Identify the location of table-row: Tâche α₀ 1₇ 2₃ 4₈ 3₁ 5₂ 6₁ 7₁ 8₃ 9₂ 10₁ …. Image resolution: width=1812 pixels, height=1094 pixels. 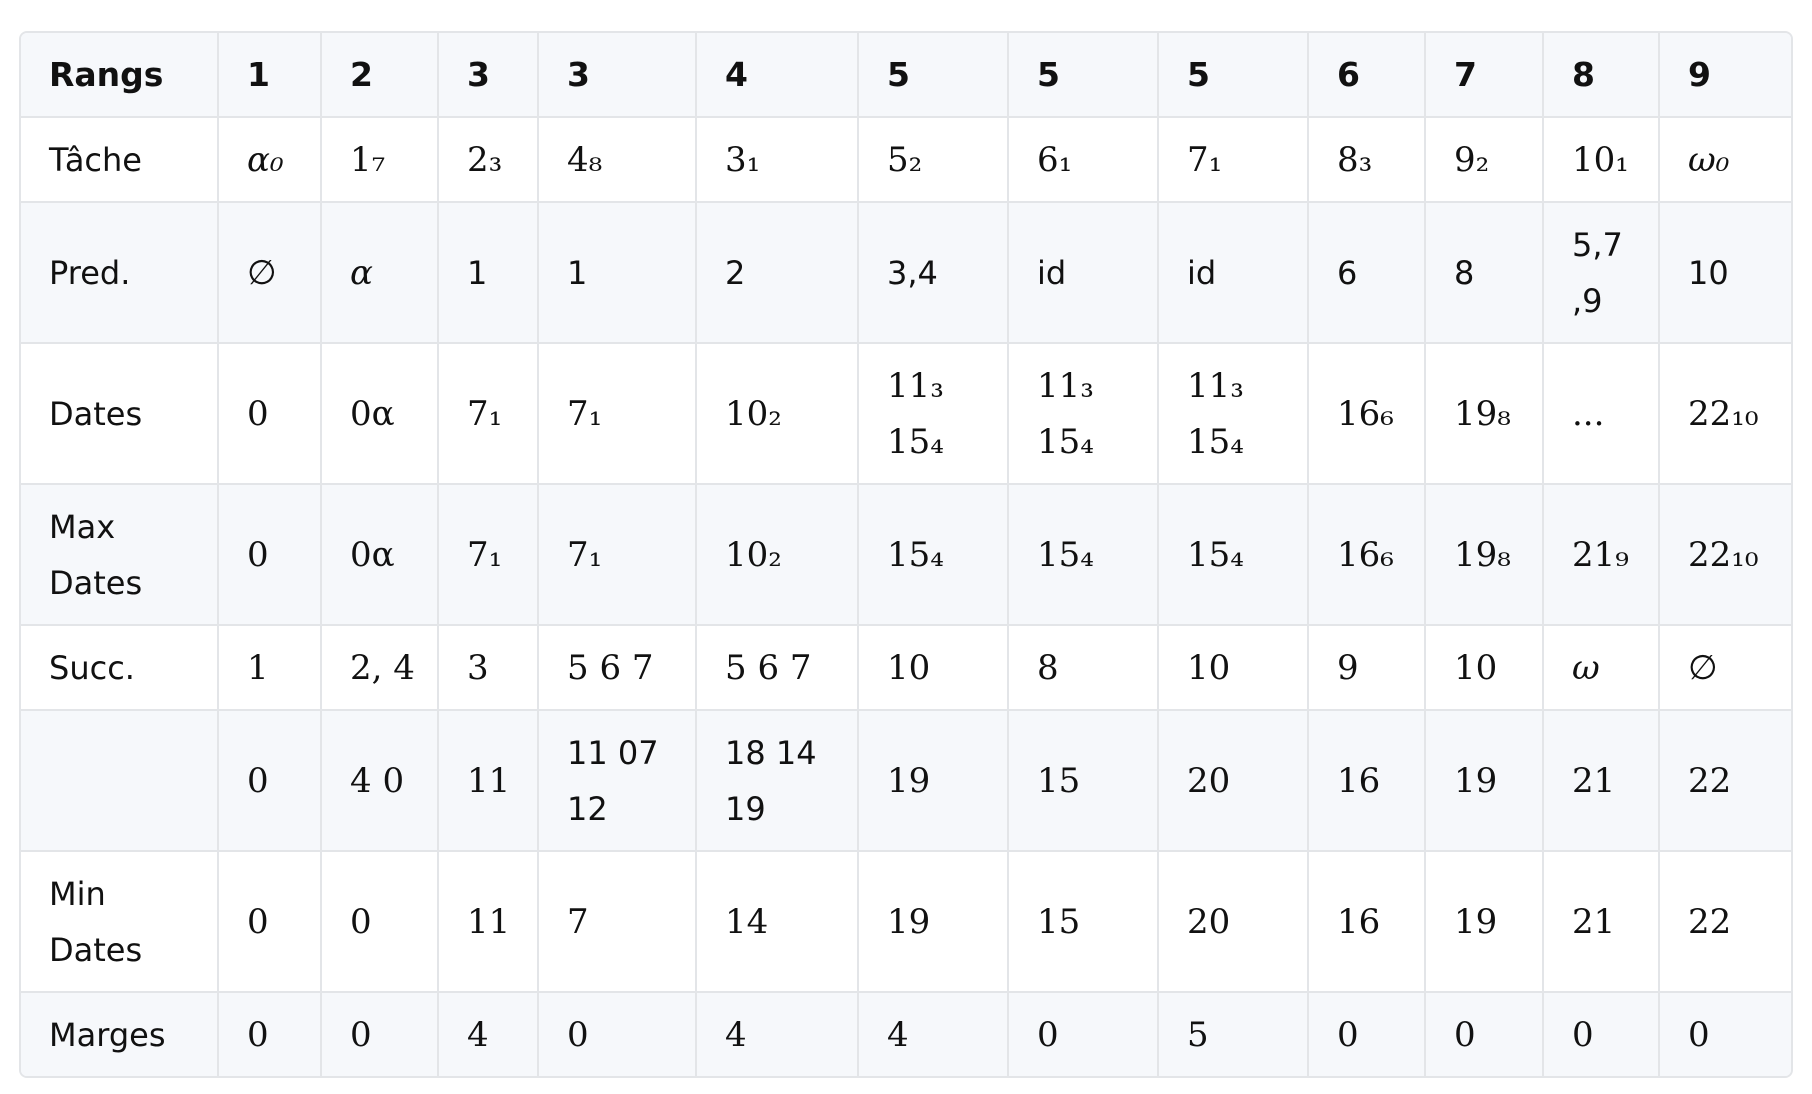
(906, 160).